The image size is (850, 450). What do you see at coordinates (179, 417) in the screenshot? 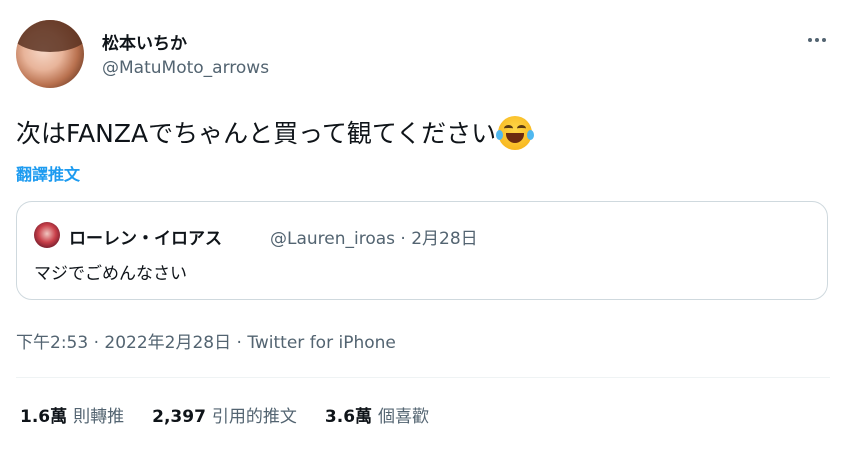
I see `quotes-count: 2,397` at bounding box center [179, 417].